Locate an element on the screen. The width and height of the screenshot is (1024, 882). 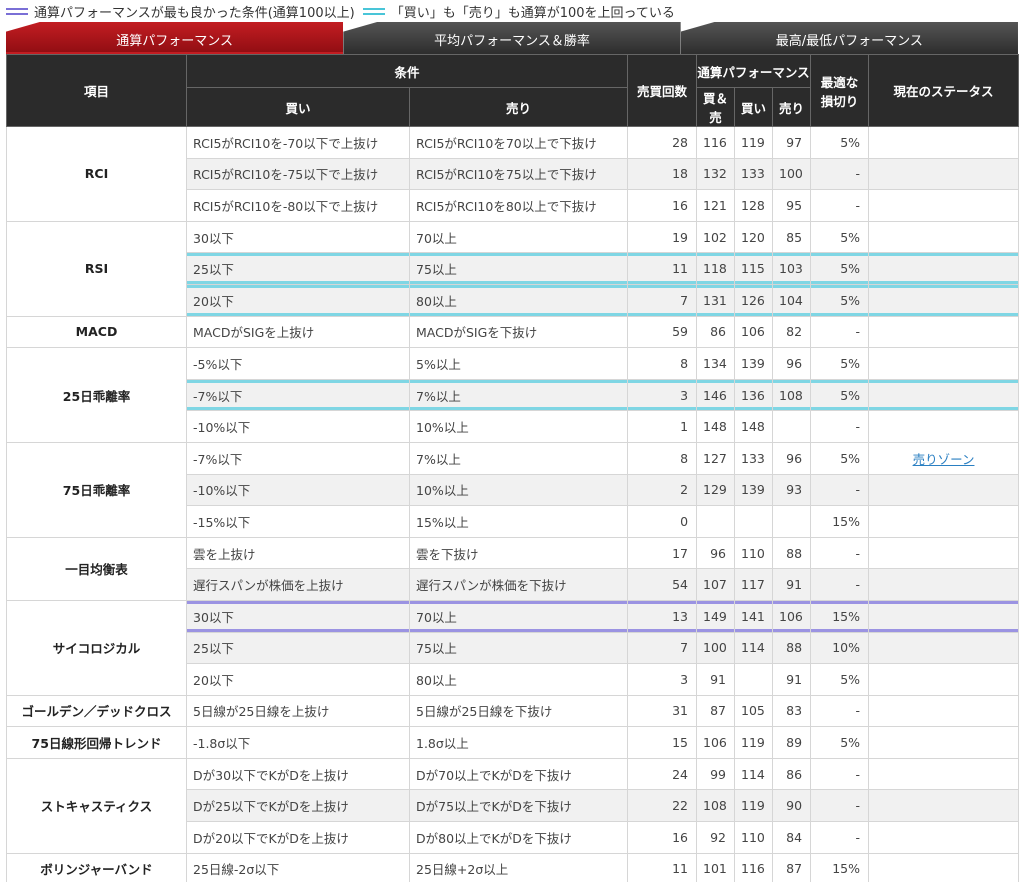
perf-buy: 110 is located at coordinates (754, 837).